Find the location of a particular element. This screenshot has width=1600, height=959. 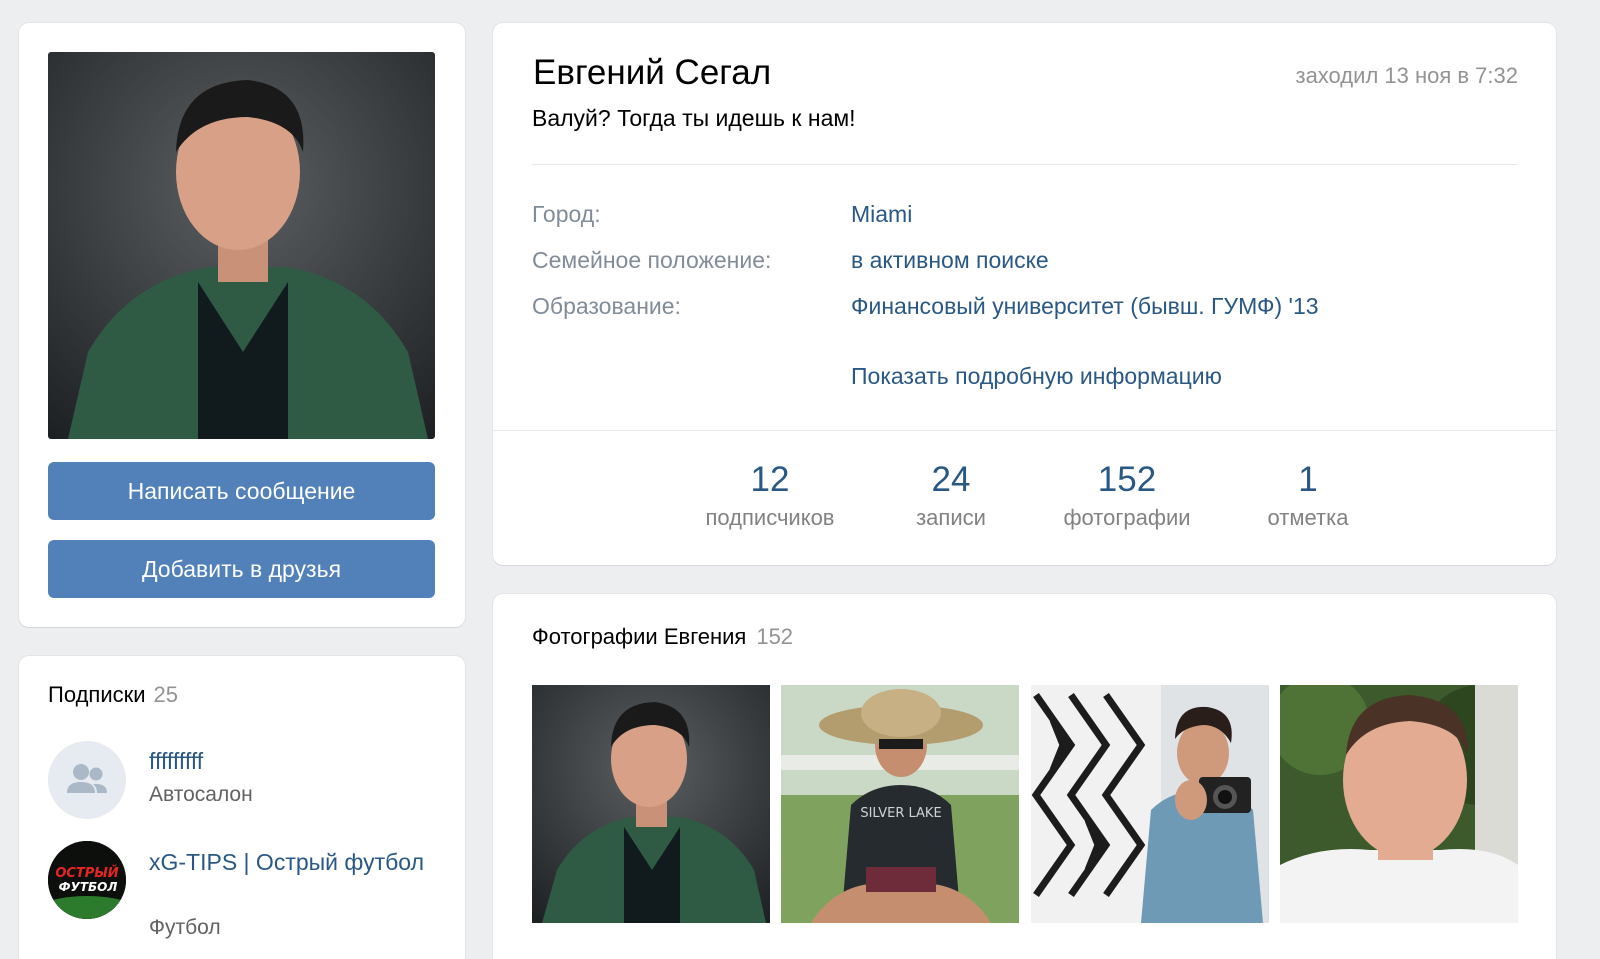

profile-photo is located at coordinates (241, 245).